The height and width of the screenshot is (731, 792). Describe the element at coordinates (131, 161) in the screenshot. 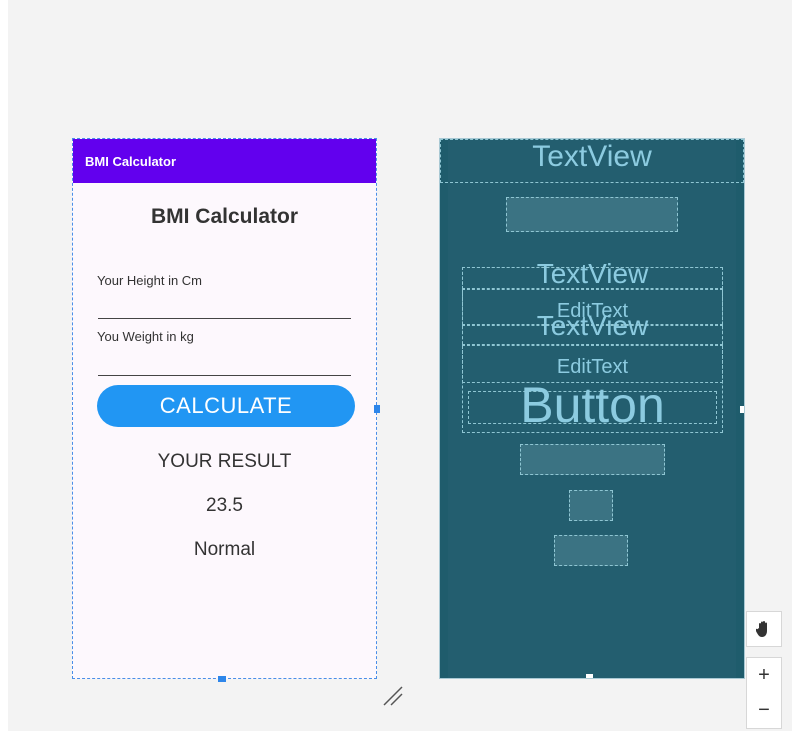

I see `app-bar-title: BMI Calculator` at that location.